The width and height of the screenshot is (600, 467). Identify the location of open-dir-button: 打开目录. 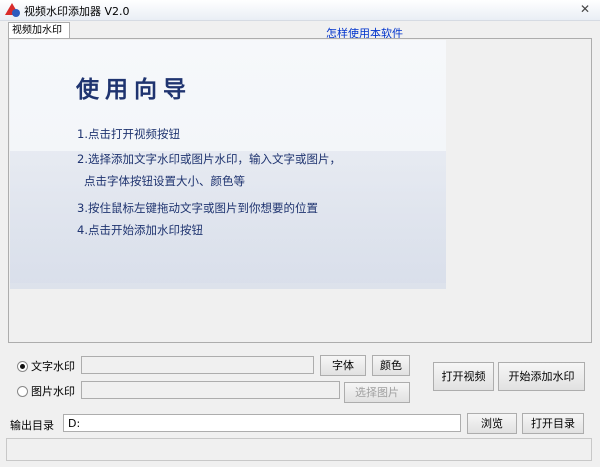
(553, 423).